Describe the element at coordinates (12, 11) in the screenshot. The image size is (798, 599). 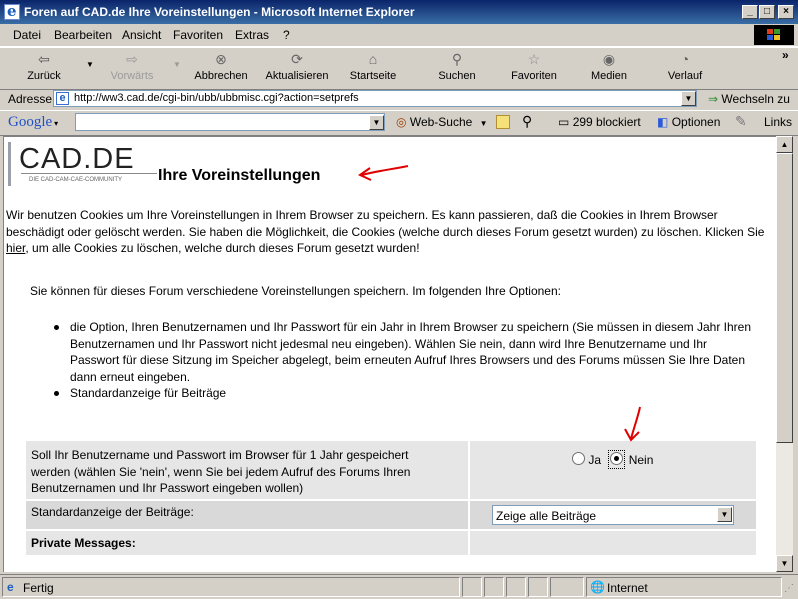
I see `ie-icon` at that location.